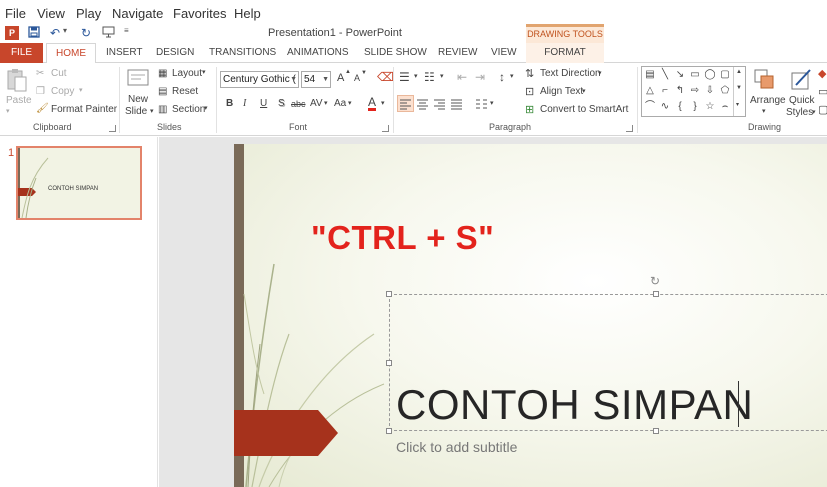  What do you see at coordinates (456, 105) in the screenshot?
I see `justify-icon` at bounding box center [456, 105].